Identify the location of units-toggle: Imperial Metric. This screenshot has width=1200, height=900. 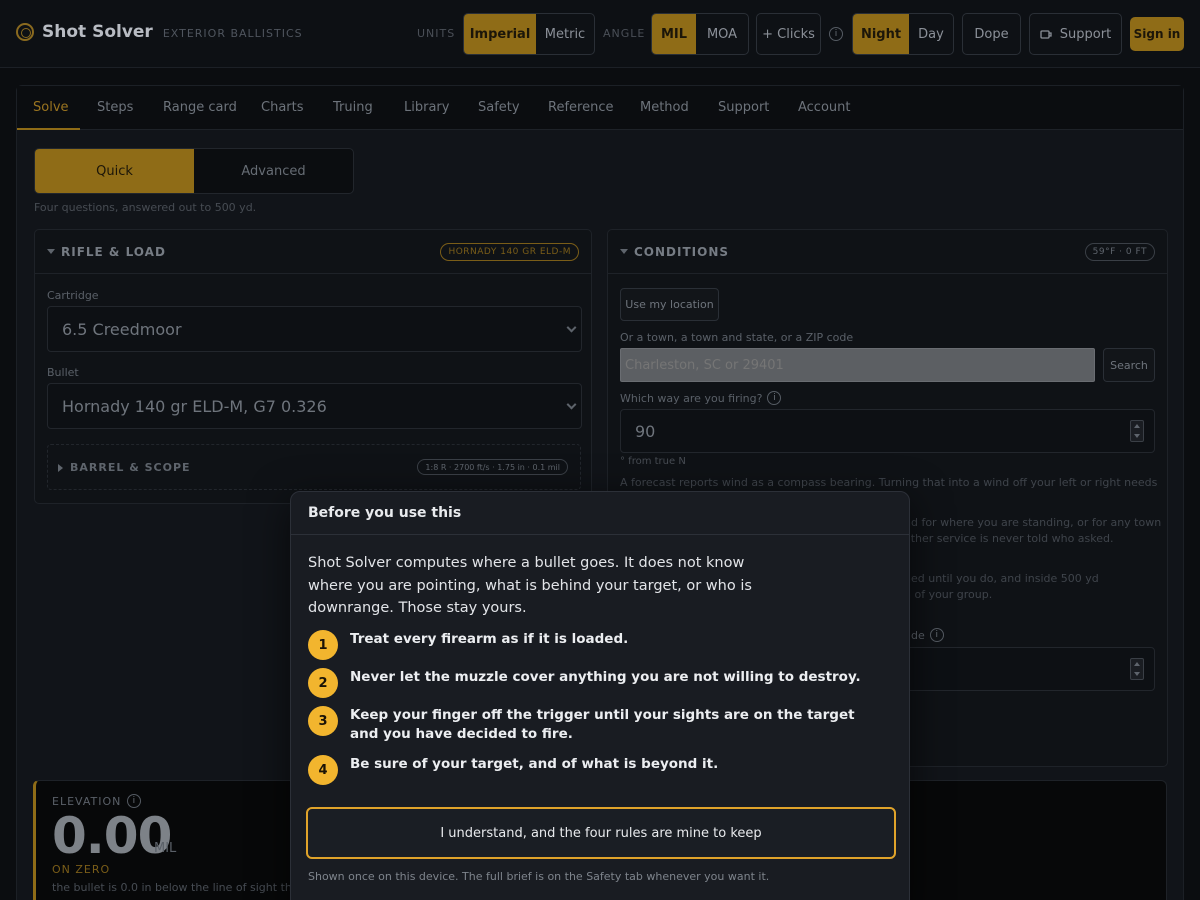
(529, 34).